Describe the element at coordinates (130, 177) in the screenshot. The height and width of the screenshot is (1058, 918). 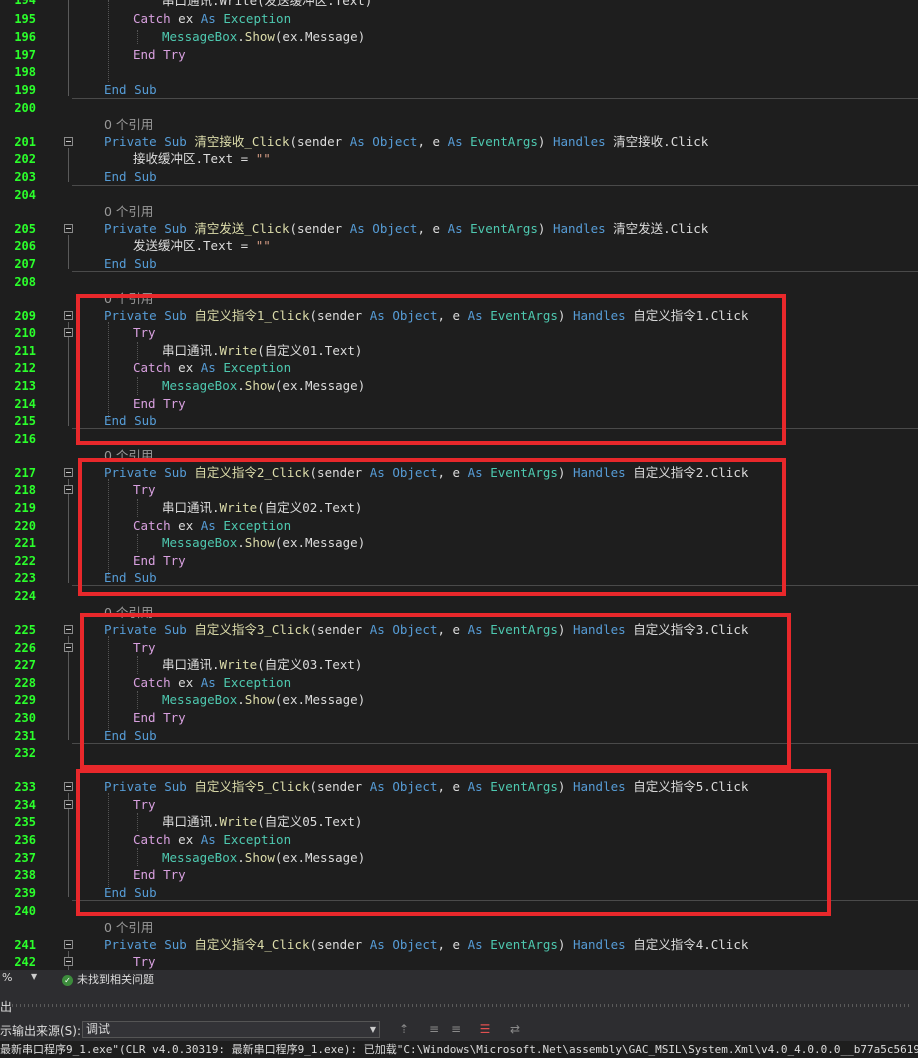
I see `code-line-203: End Sub` at that location.